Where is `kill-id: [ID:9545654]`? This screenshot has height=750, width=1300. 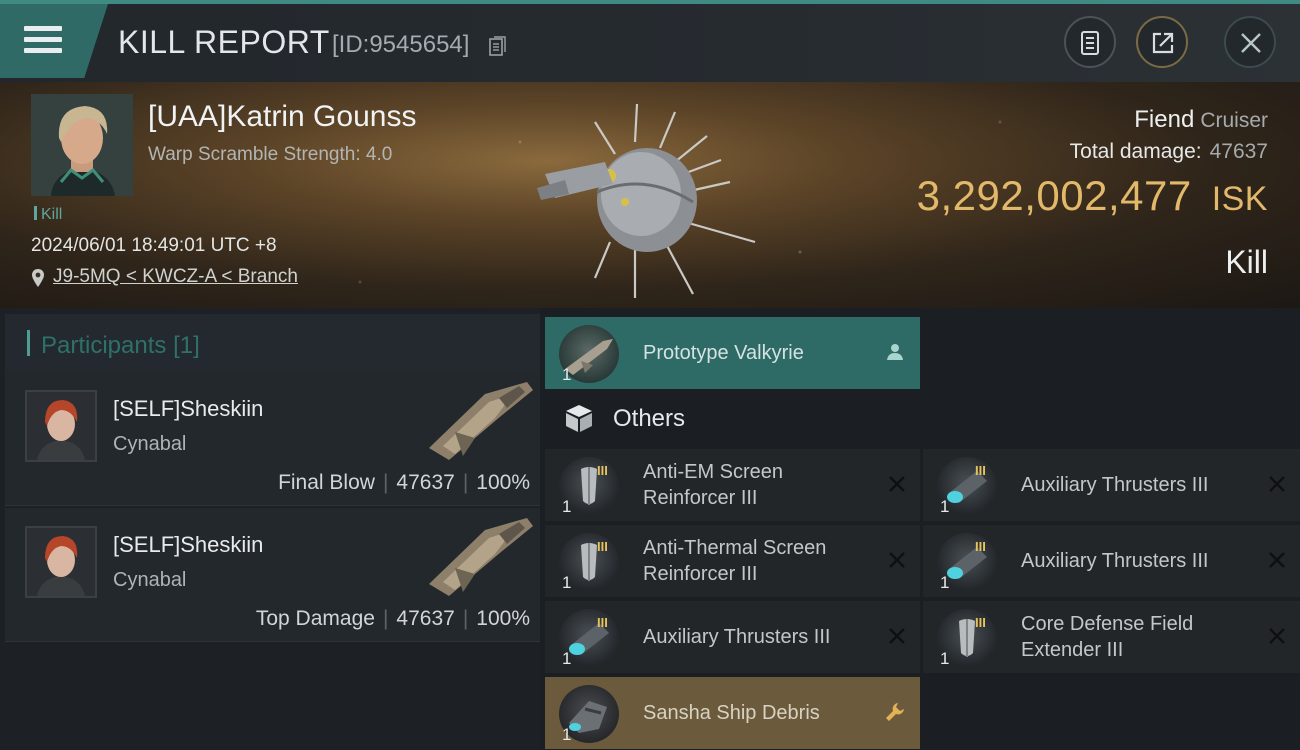
kill-id: [ID:9545654] is located at coordinates (401, 44).